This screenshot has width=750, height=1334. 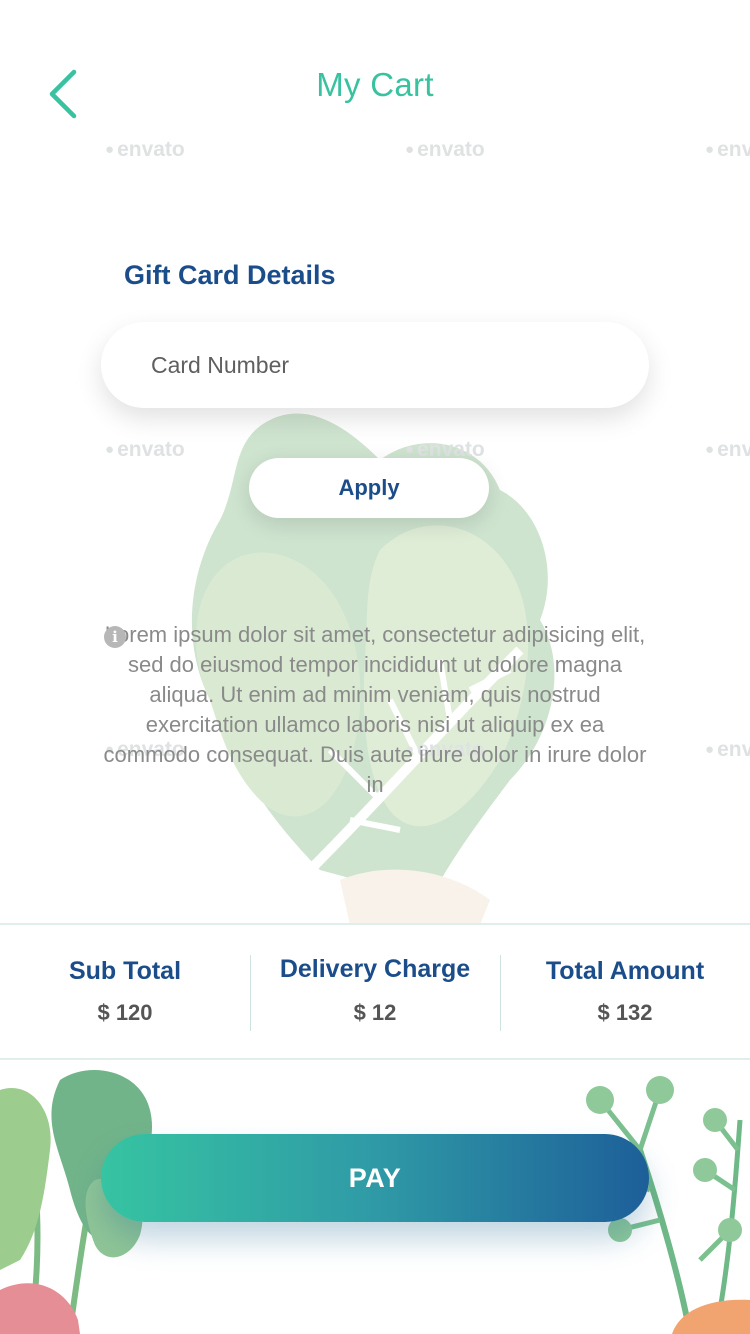 What do you see at coordinates (375, 1012) in the screenshot?
I see `delivery-charge-value: $ 12` at bounding box center [375, 1012].